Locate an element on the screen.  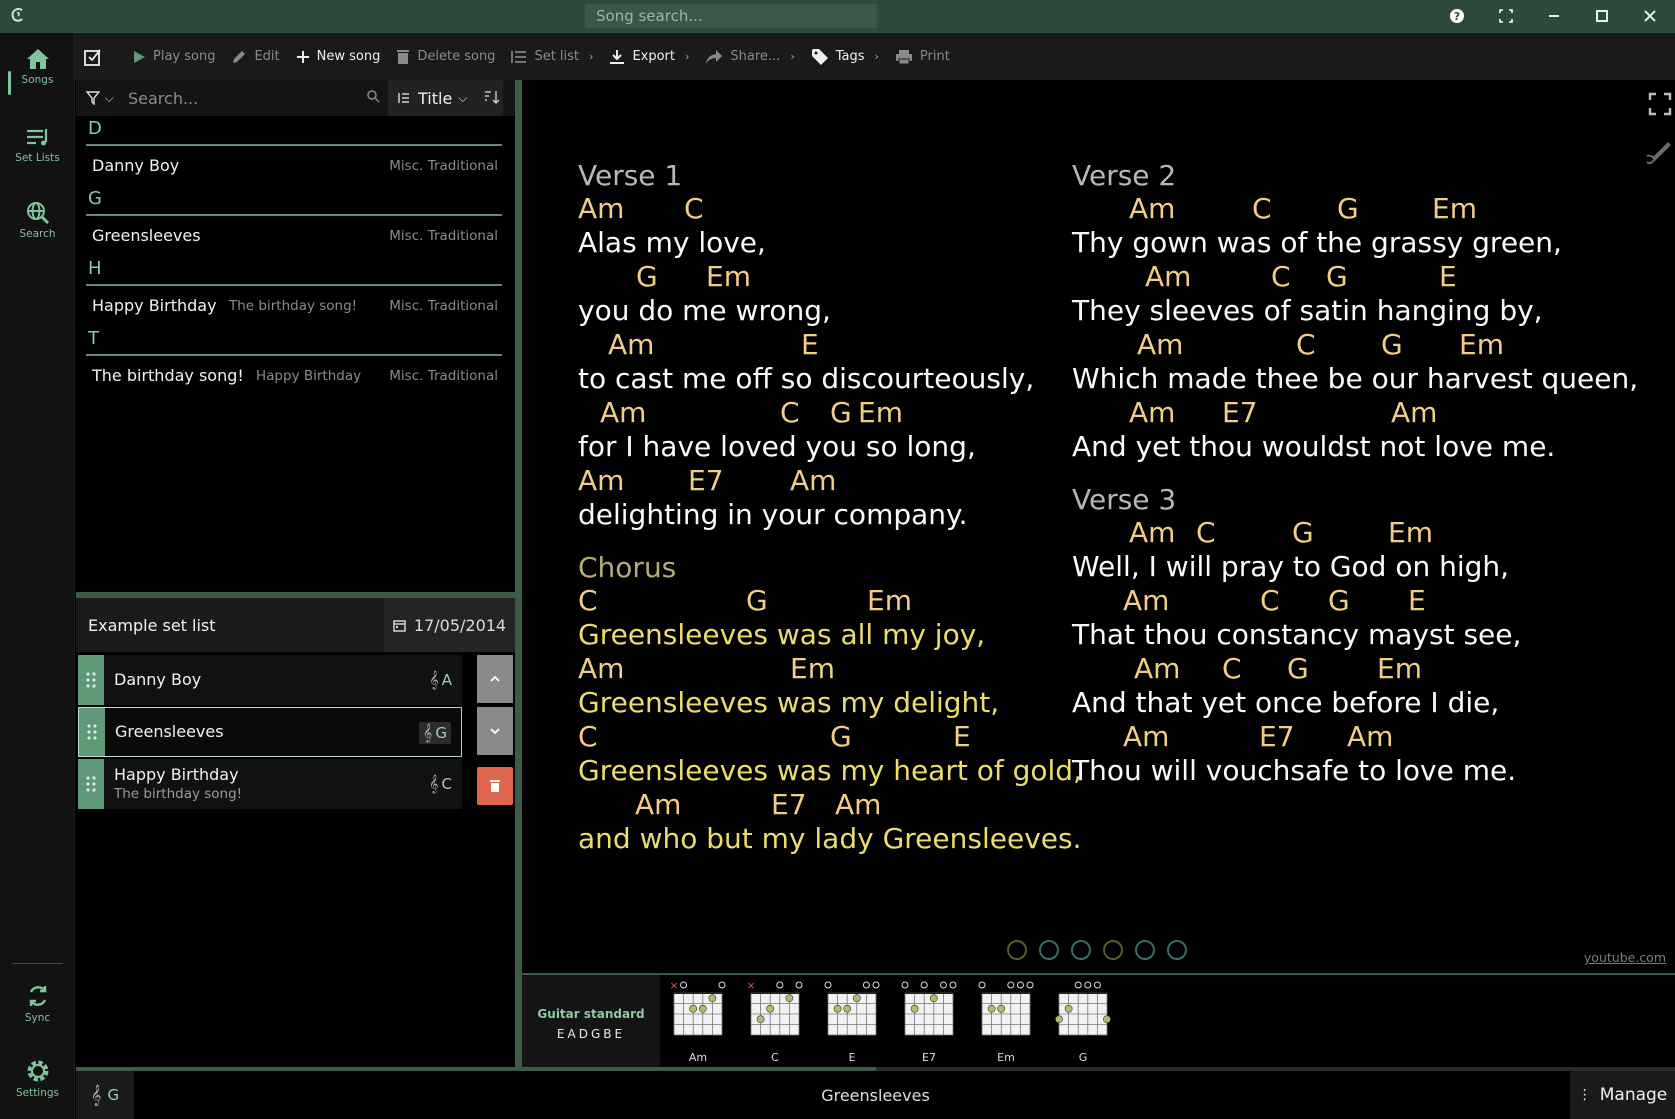
help-icon: ? is located at coordinates (1457, 16).